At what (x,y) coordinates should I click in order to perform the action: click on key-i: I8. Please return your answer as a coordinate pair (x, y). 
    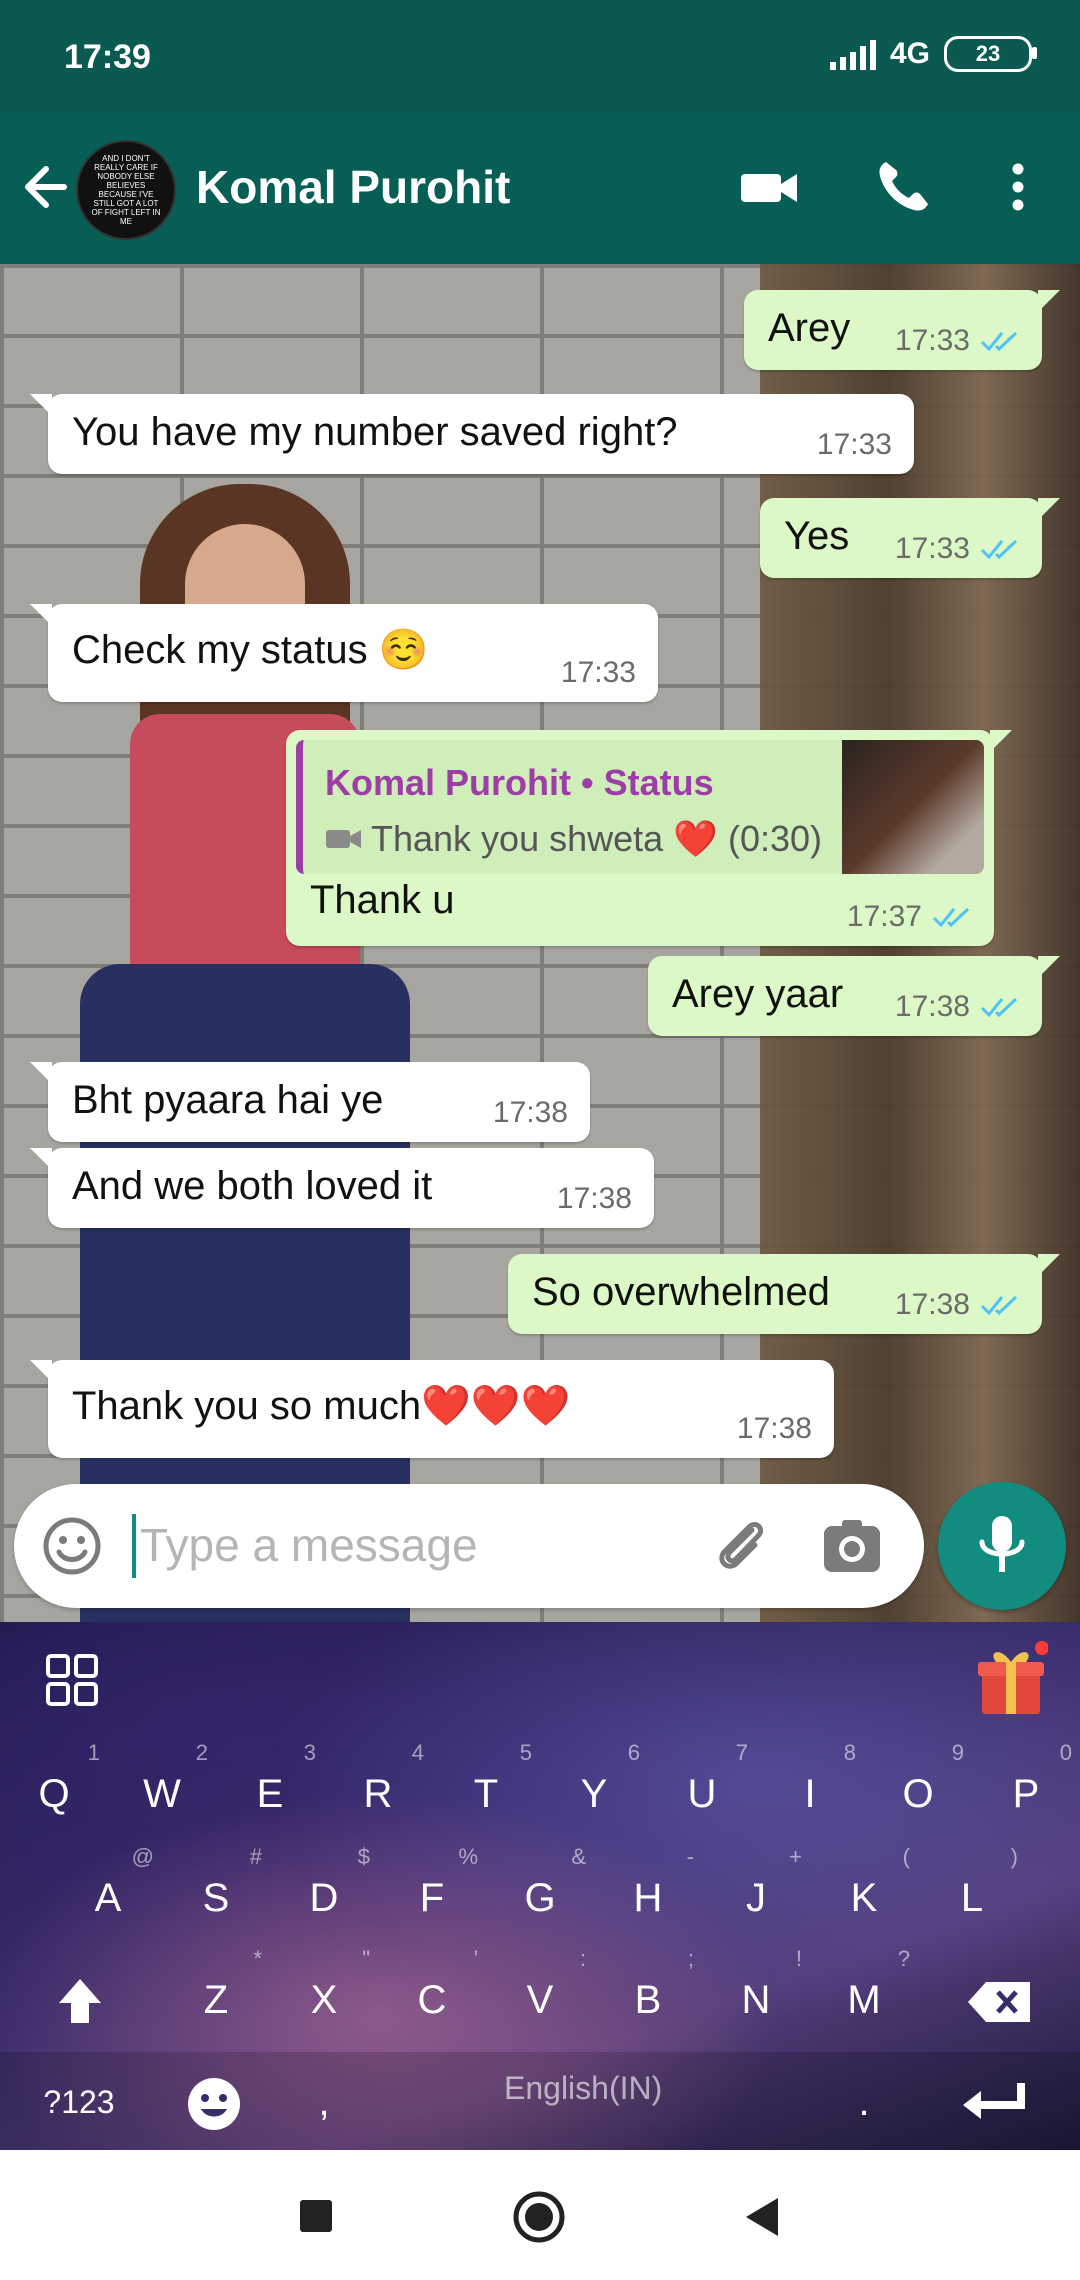
    Looking at the image, I should click on (810, 1792).